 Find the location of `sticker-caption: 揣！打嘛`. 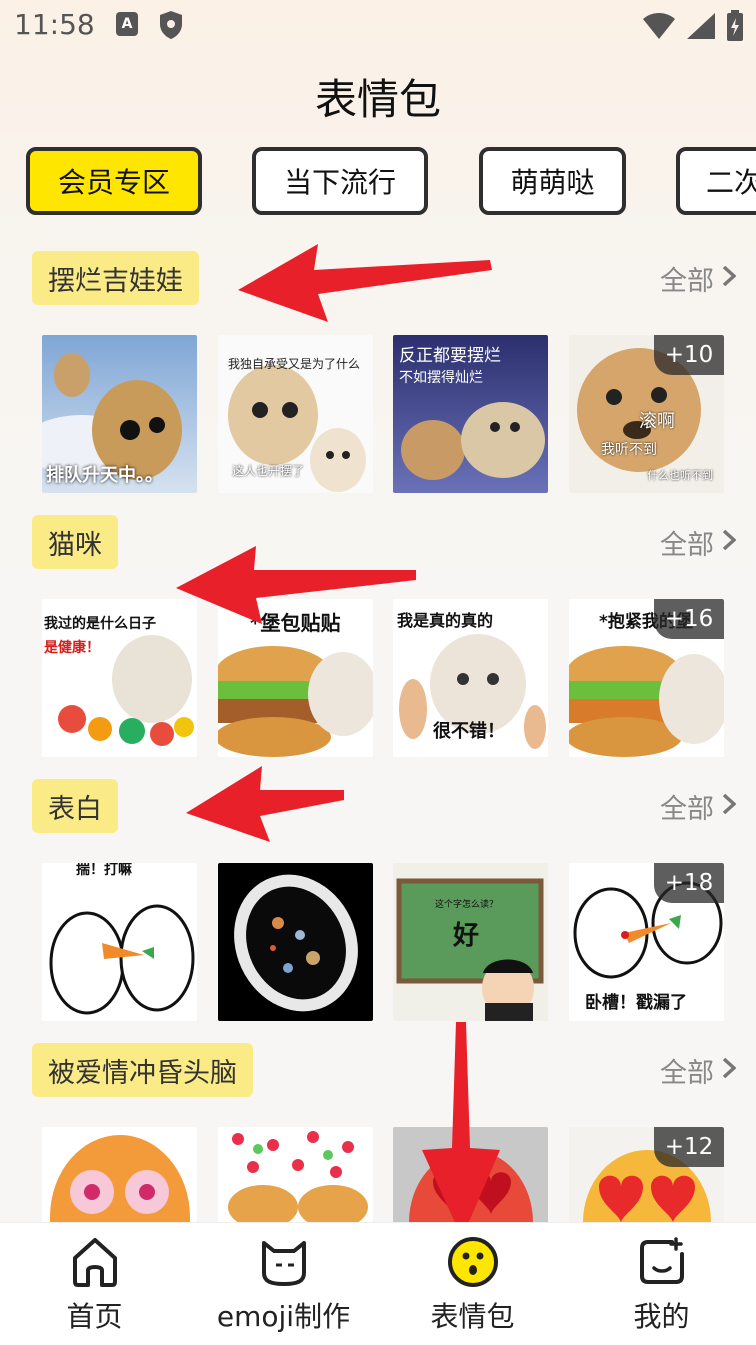

sticker-caption: 揣！打嘛 is located at coordinates (104, 870).